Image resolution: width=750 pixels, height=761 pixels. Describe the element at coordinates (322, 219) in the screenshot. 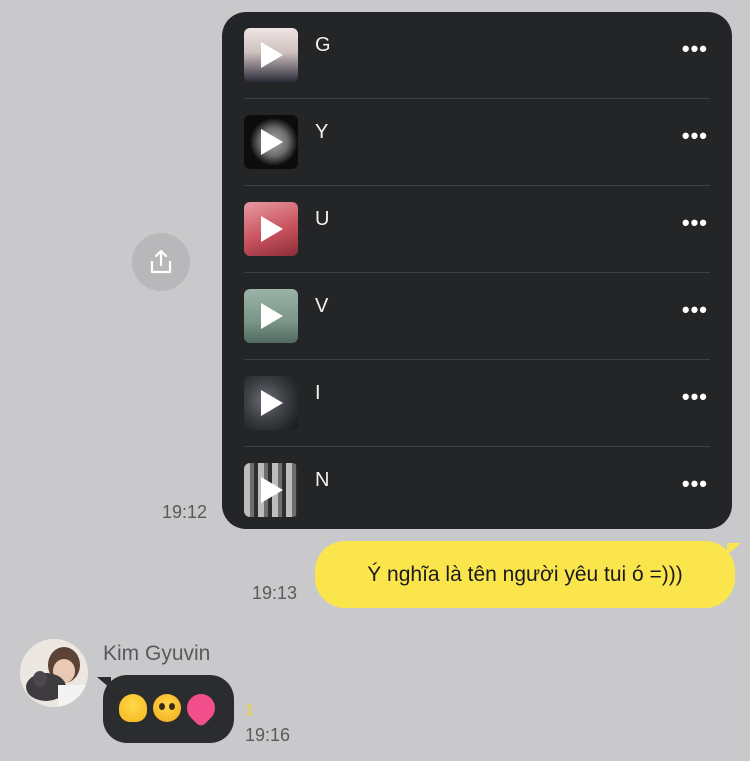

I see `track-title: U` at that location.